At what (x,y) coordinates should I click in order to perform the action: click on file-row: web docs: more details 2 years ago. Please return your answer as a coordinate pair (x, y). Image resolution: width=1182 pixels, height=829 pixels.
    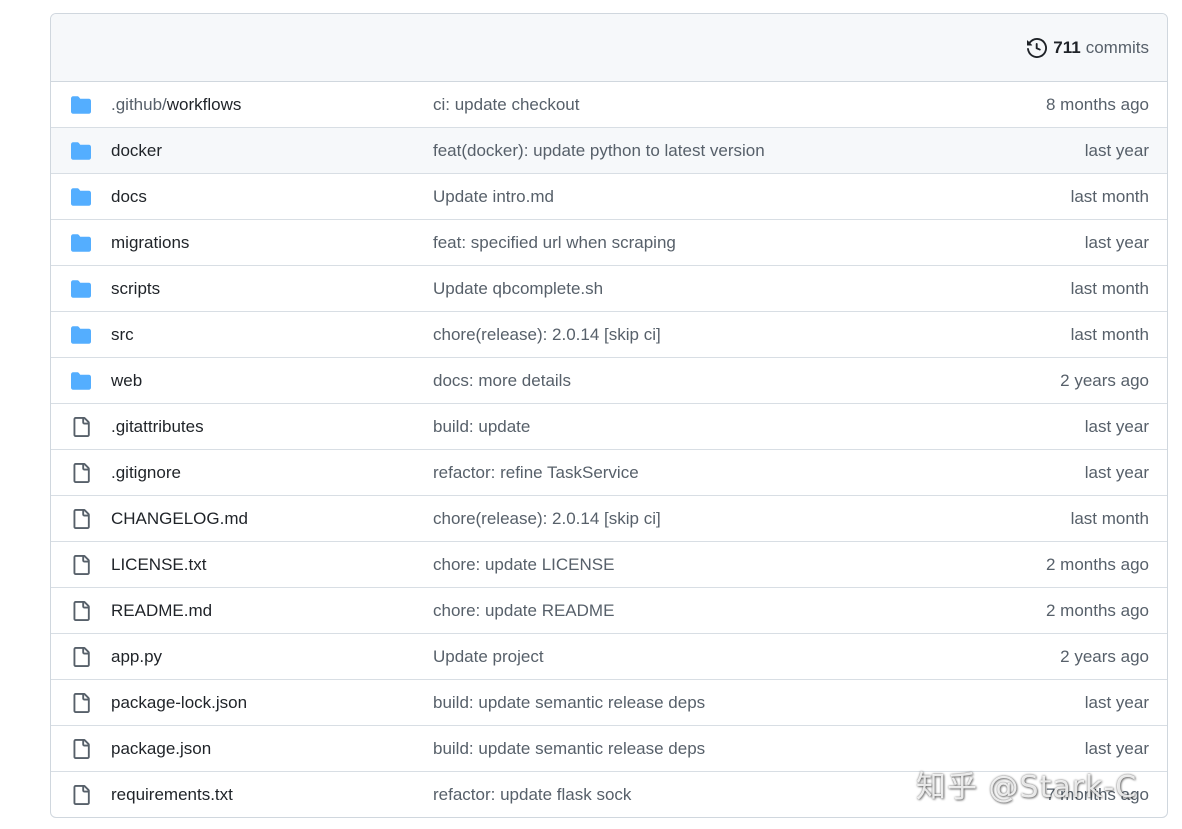
    Looking at the image, I should click on (609, 380).